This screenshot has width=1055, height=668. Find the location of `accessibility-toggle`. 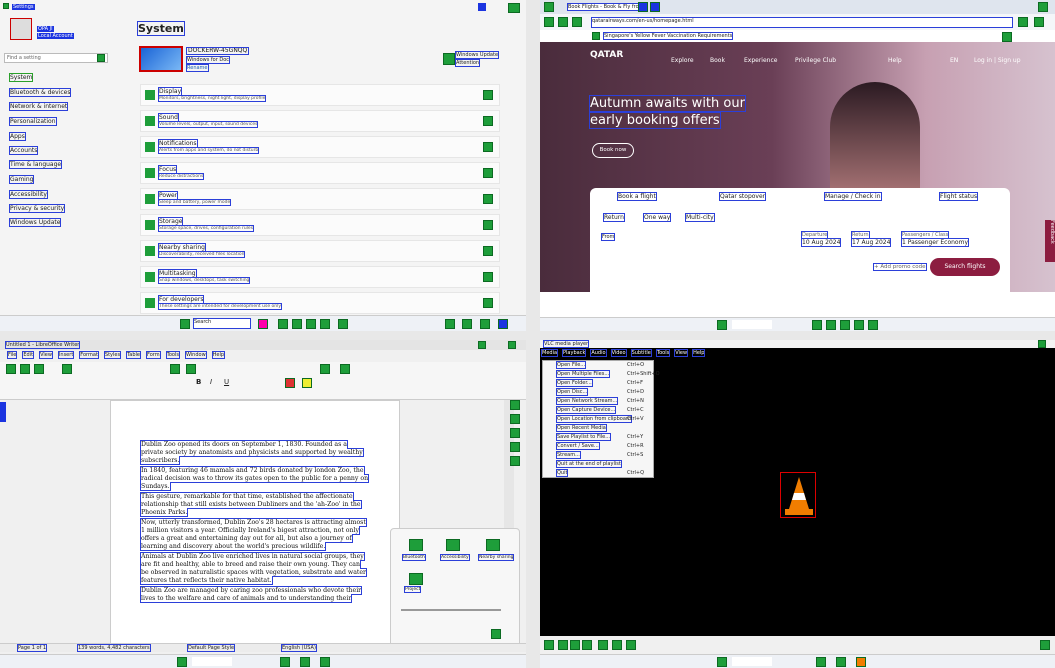

accessibility-toggle is located at coordinates (453, 545).